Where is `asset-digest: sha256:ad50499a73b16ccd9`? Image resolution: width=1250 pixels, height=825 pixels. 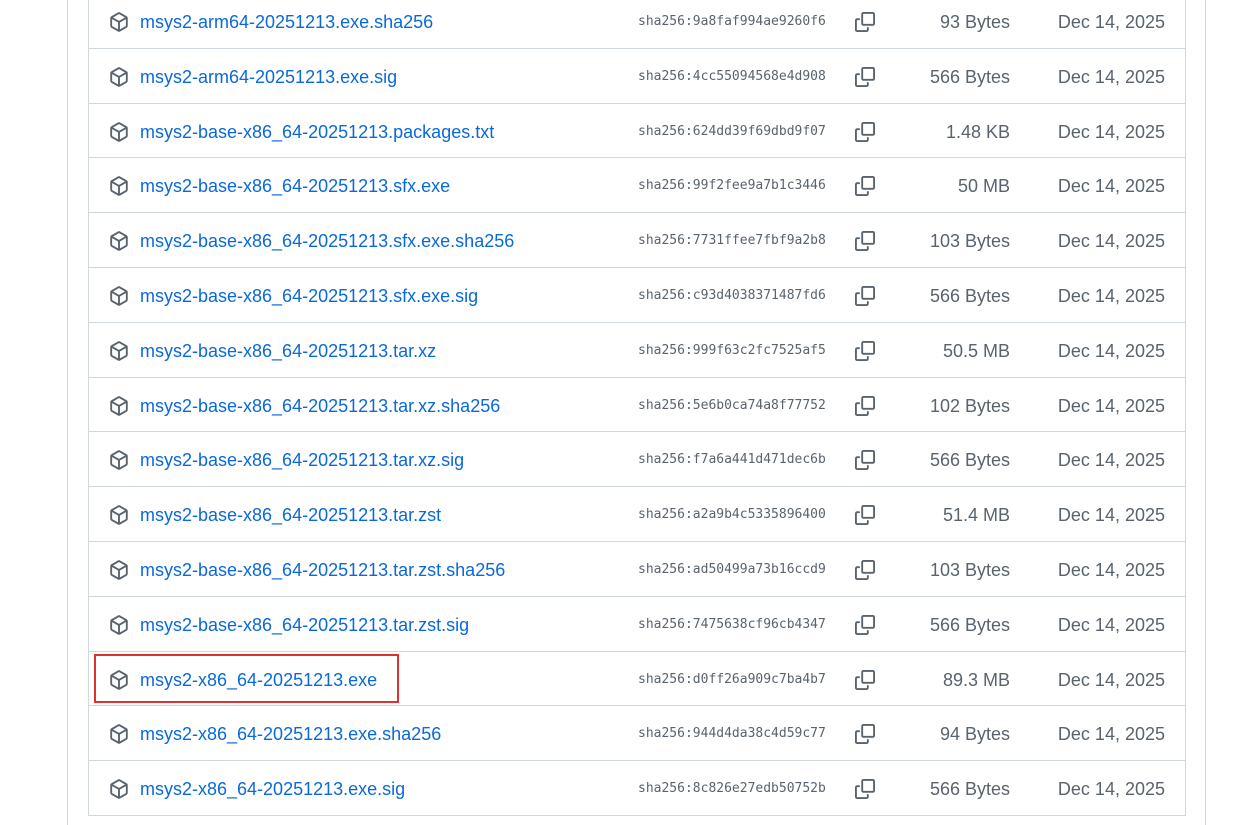
asset-digest: sha256:ad50499a73b16ccd9 is located at coordinates (732, 569).